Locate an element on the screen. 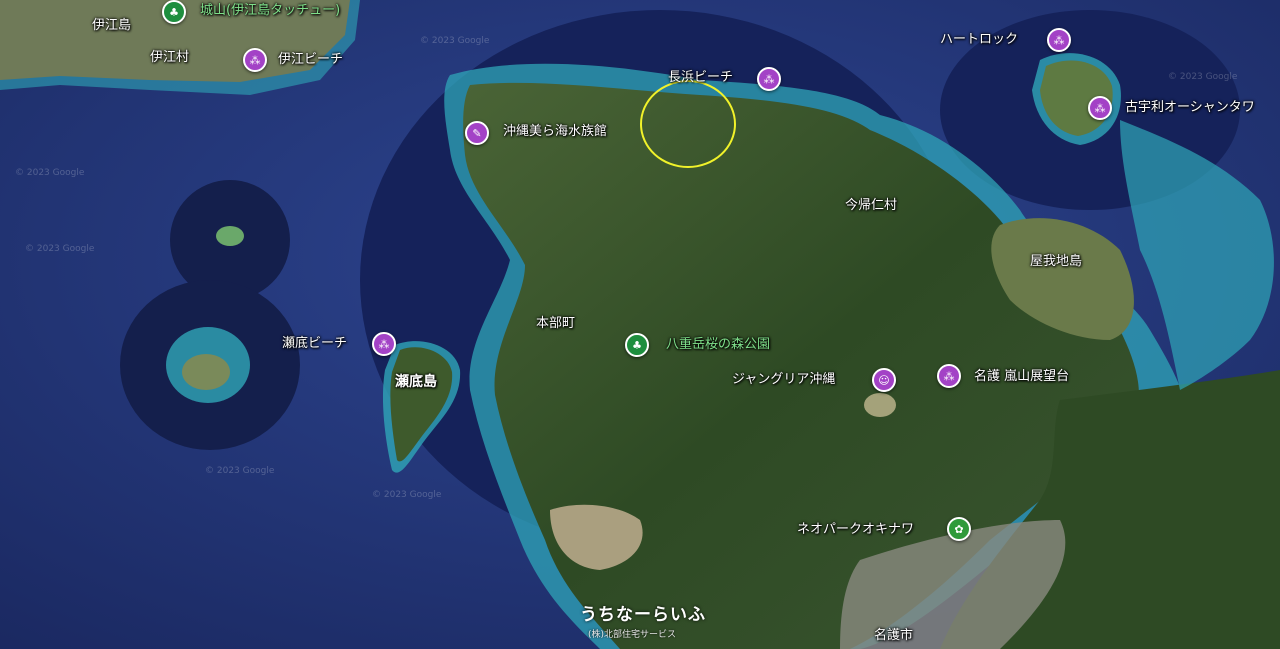 This screenshot has height=649, width=1280. place-label-nakijin: 今帰仁村 is located at coordinates (871, 205).